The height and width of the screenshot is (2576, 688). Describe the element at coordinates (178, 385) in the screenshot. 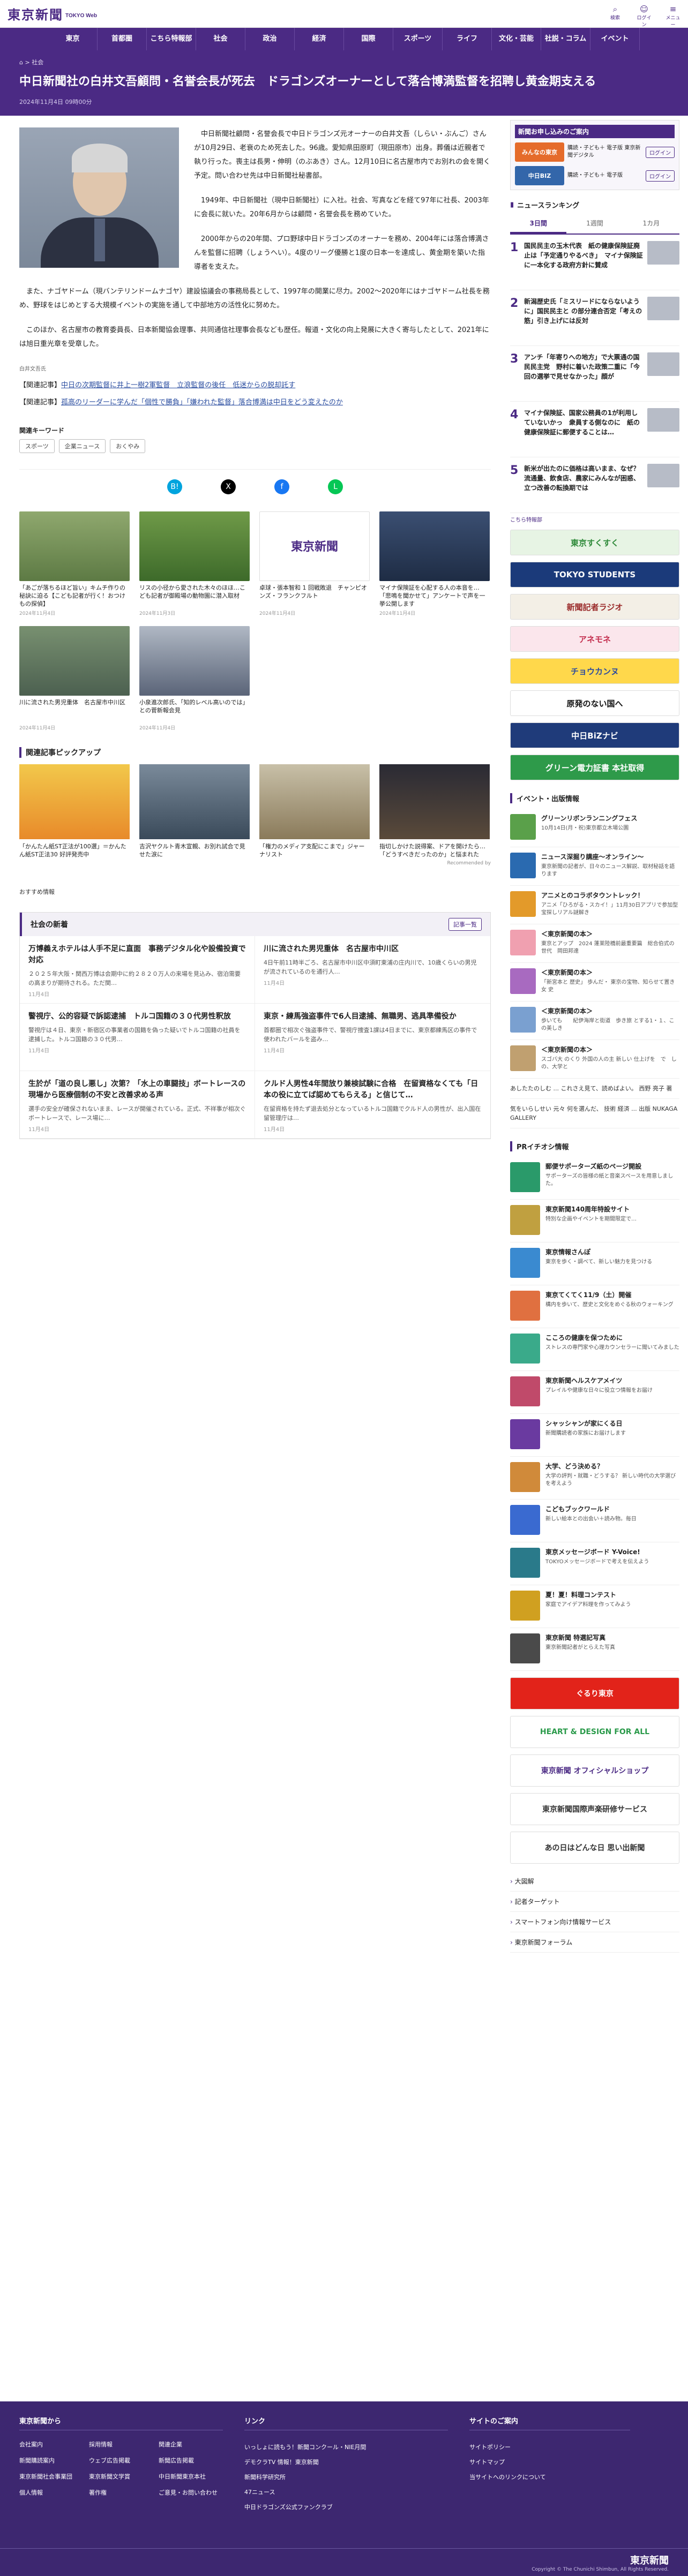

I see `related-link-text: 中日の次期監督に井上一樹2軍監督 立浪監督の後任 低迷からの脱却託す` at that location.